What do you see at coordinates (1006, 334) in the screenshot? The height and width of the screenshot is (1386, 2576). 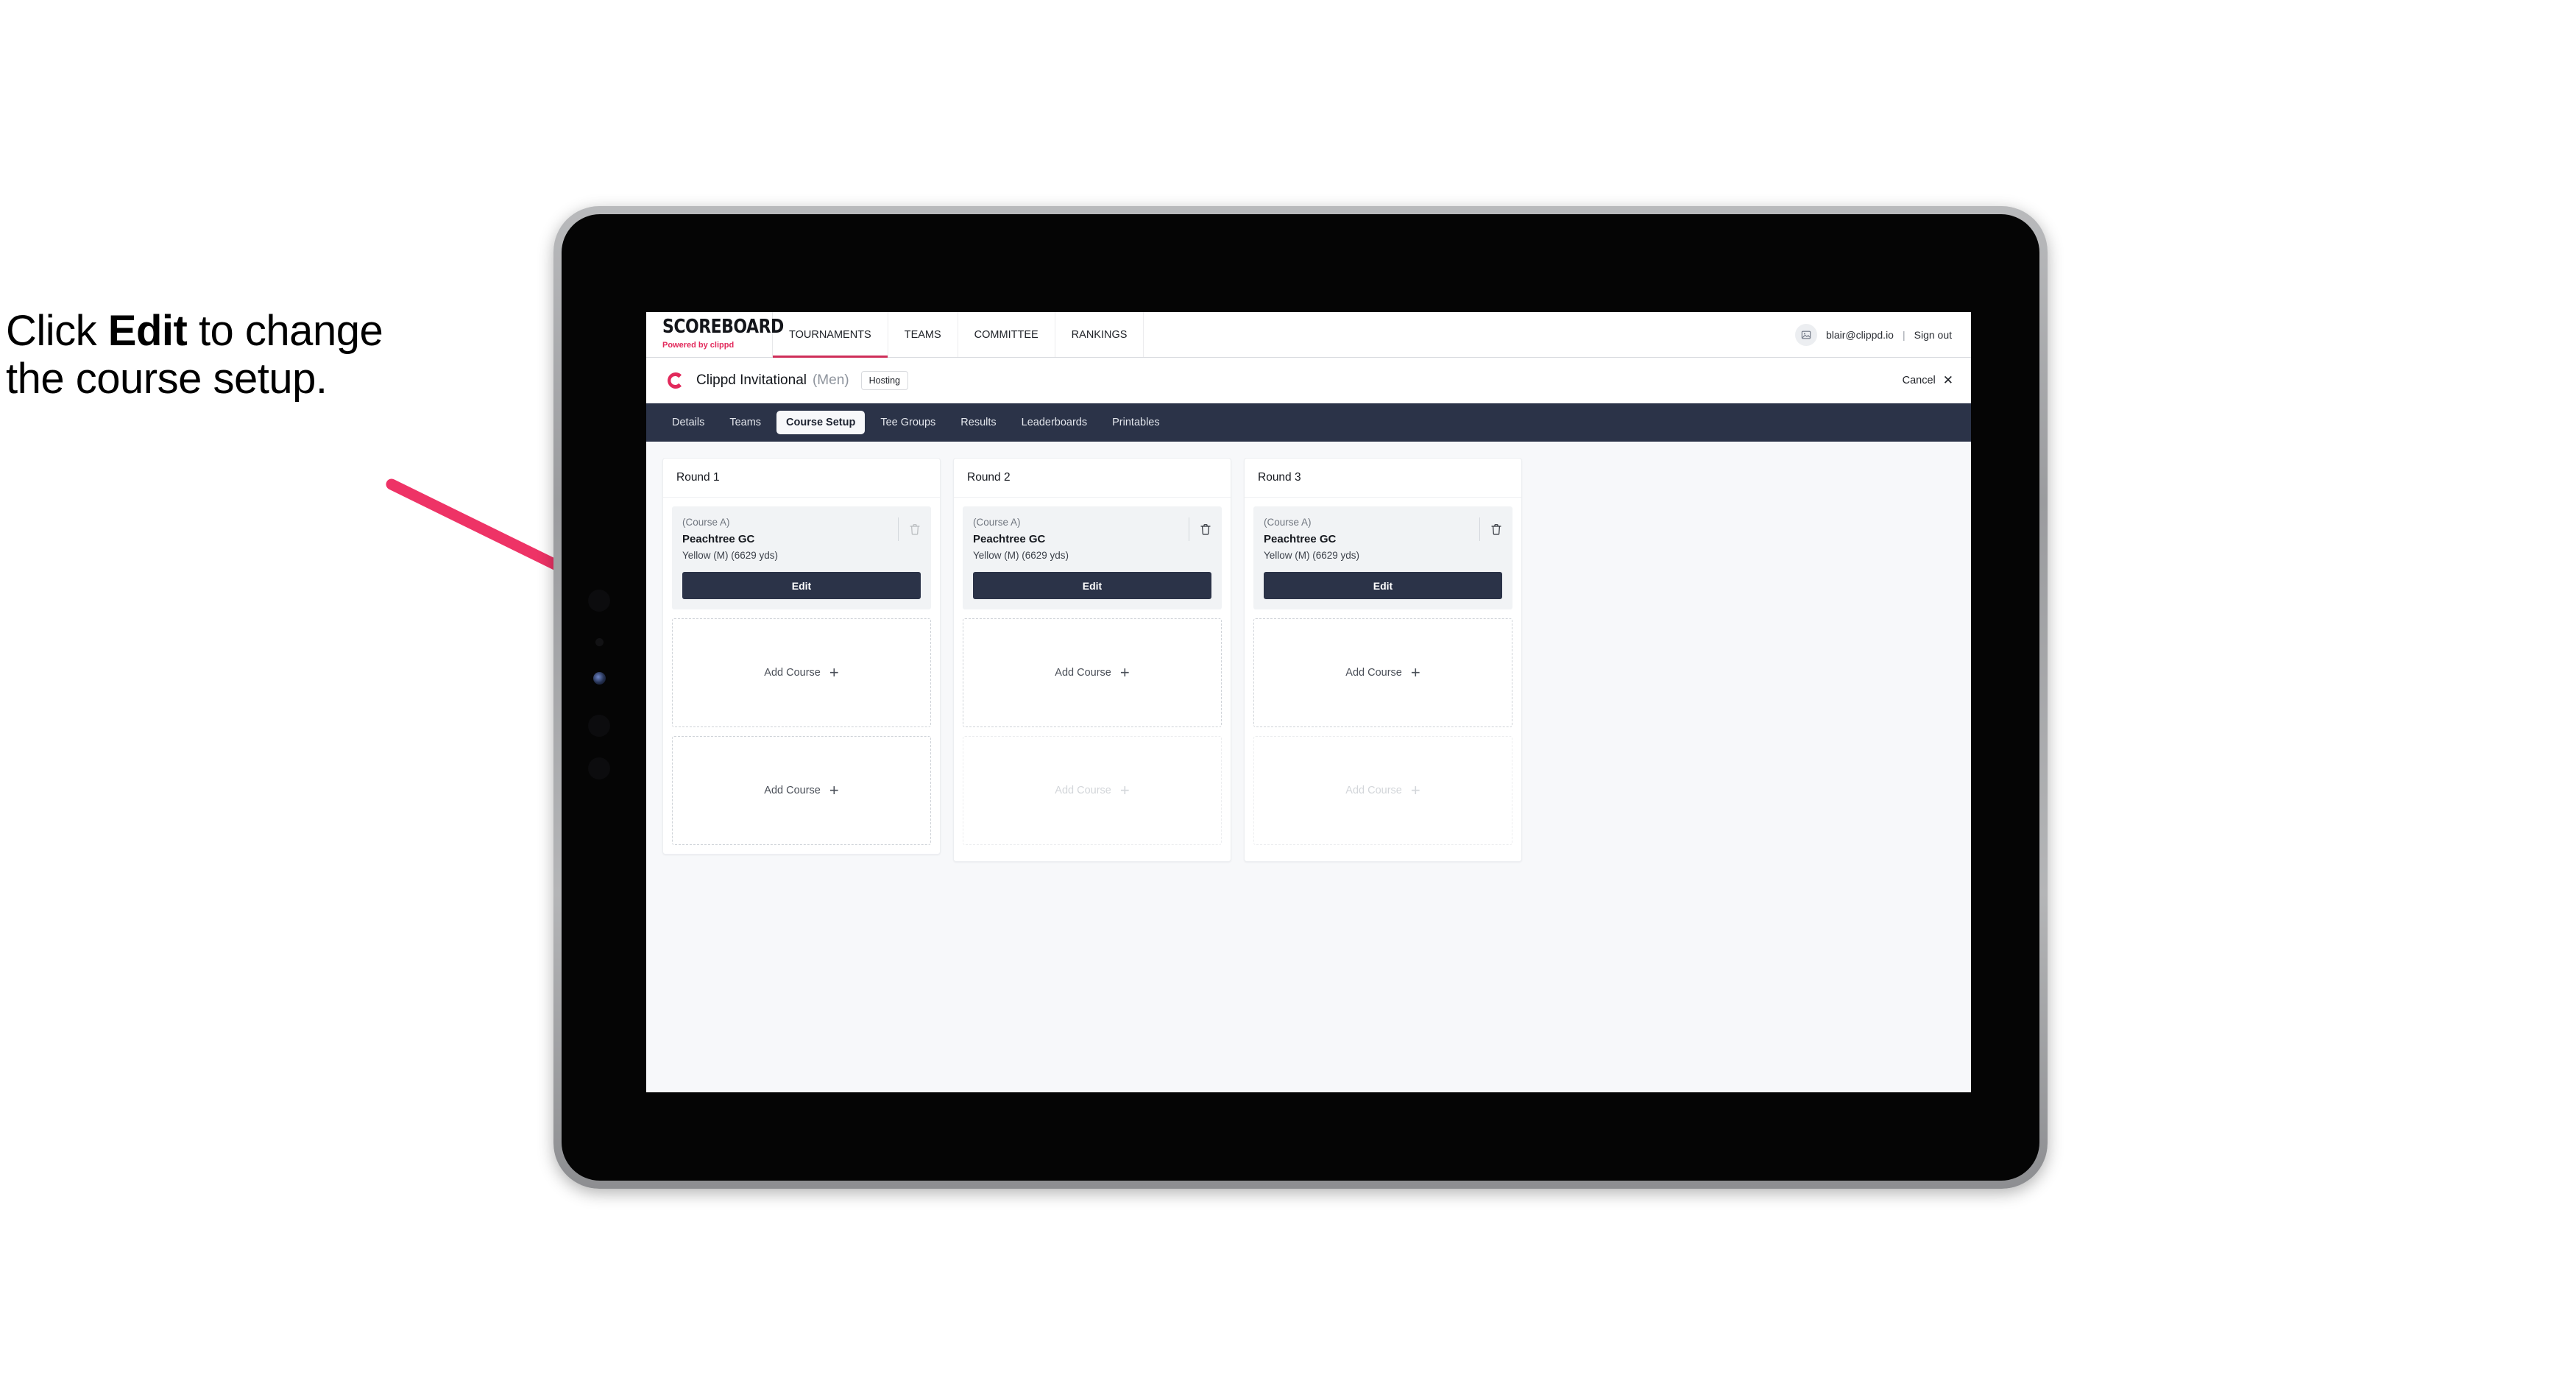 I see `nav-item-committee: COMMITTEE` at bounding box center [1006, 334].